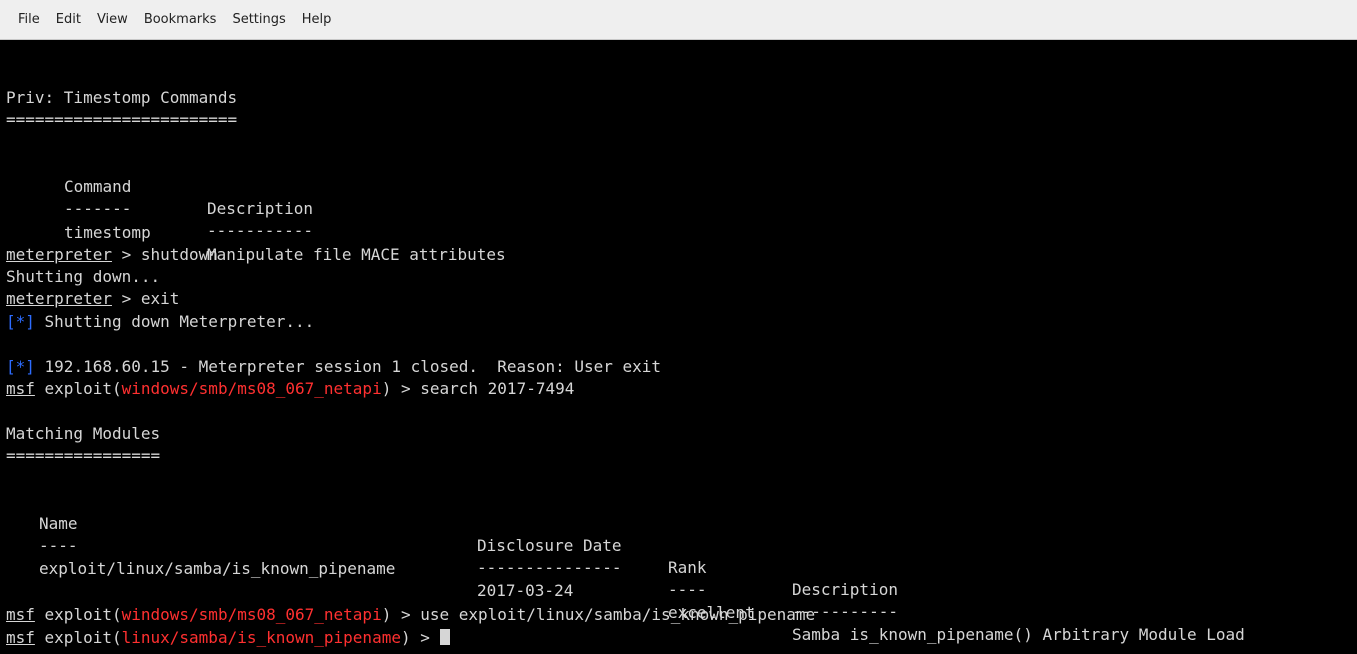 This screenshot has height=654, width=1357. I want to click on menu-bar: File Edit View Bookmarks Settings Help, so click(678, 20).